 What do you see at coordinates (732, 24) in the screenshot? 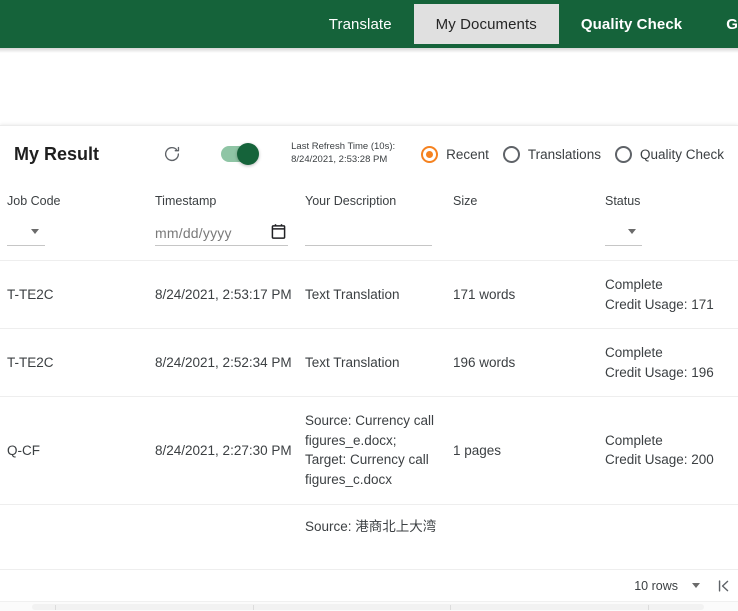
I see `tab-glossary-label: G` at bounding box center [732, 24].